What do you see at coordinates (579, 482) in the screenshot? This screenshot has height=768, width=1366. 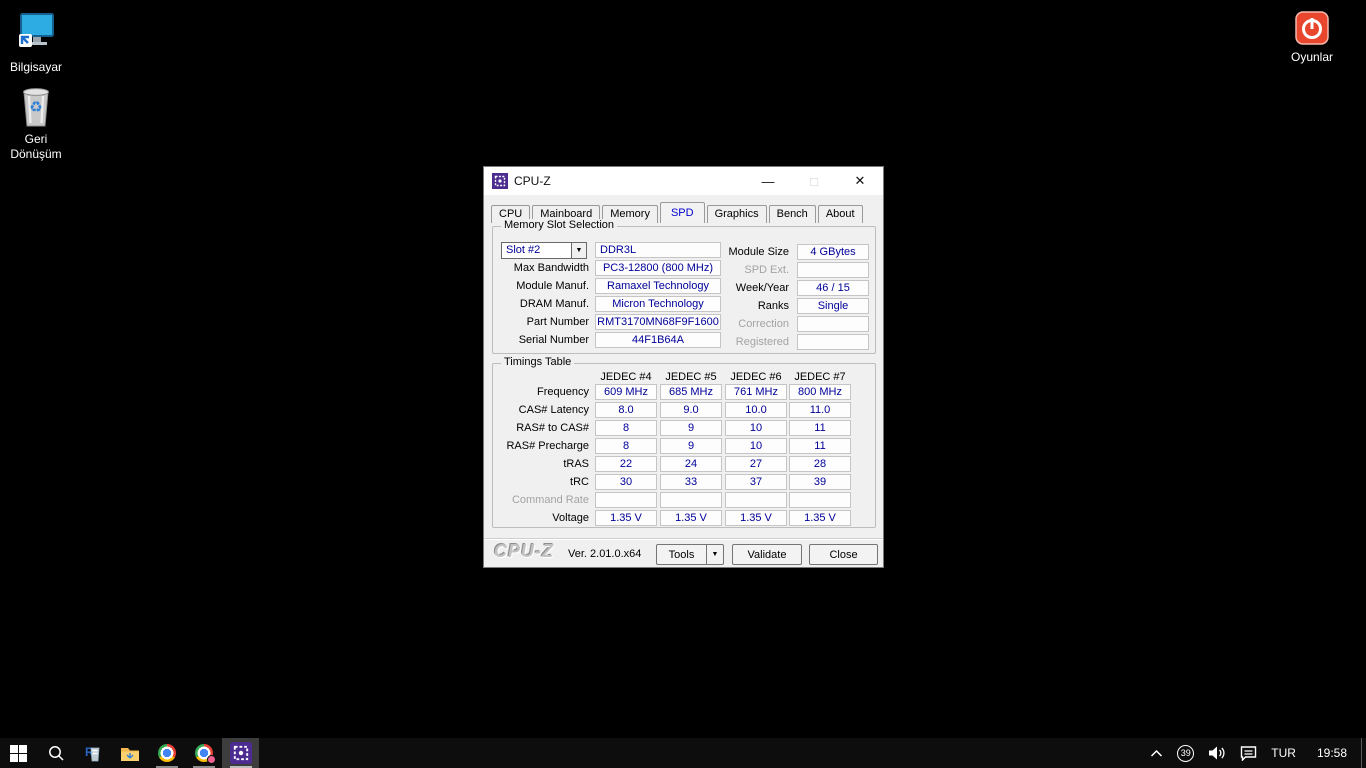 I see `row-label: tRC` at bounding box center [579, 482].